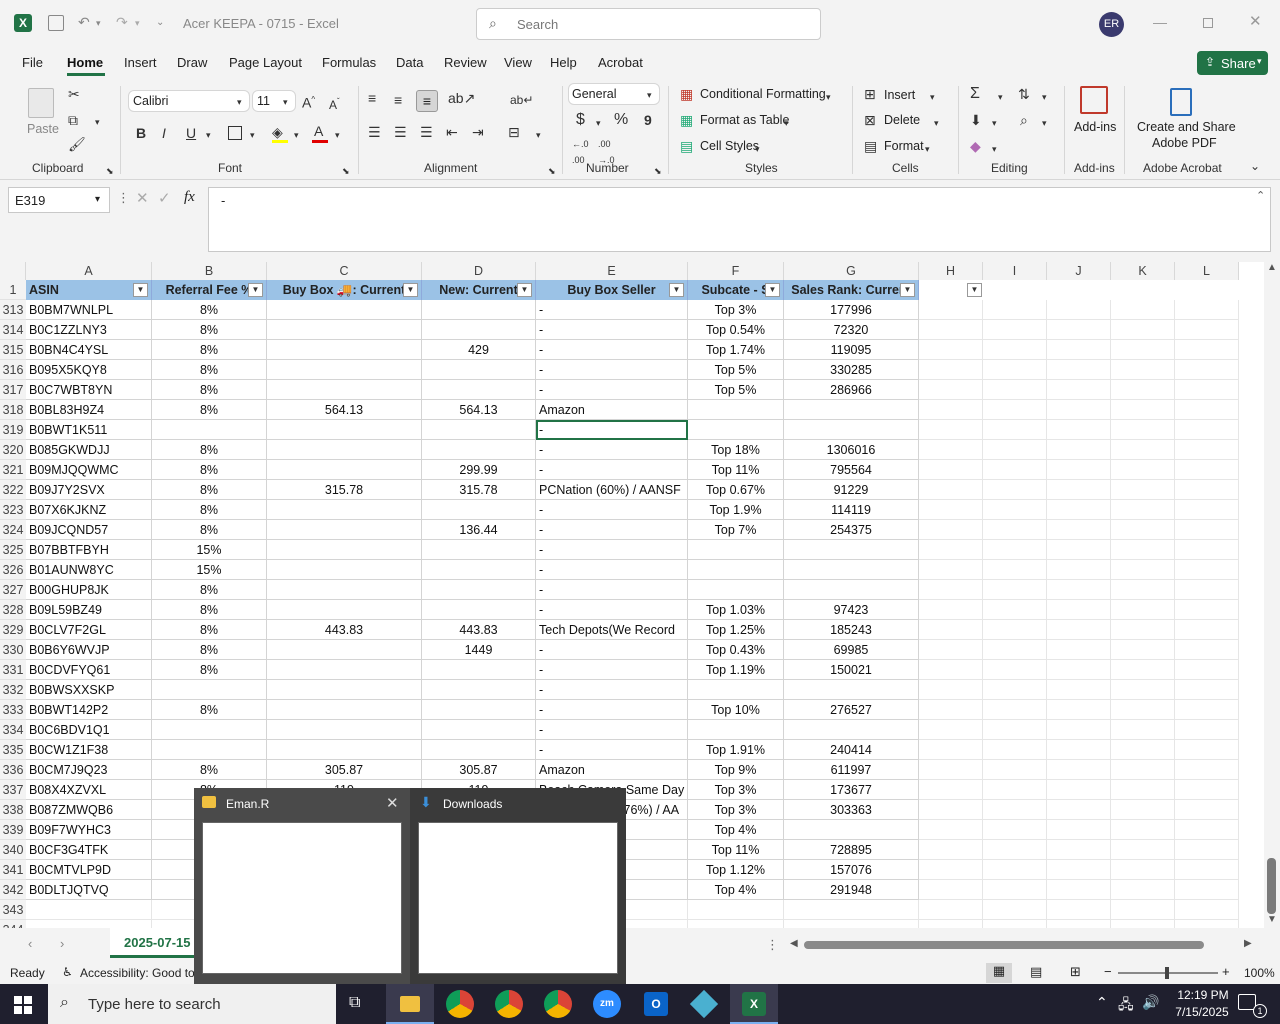 This screenshot has width=1280, height=1024. What do you see at coordinates (13, 650) in the screenshot?
I see `row-header: 330` at bounding box center [13, 650].